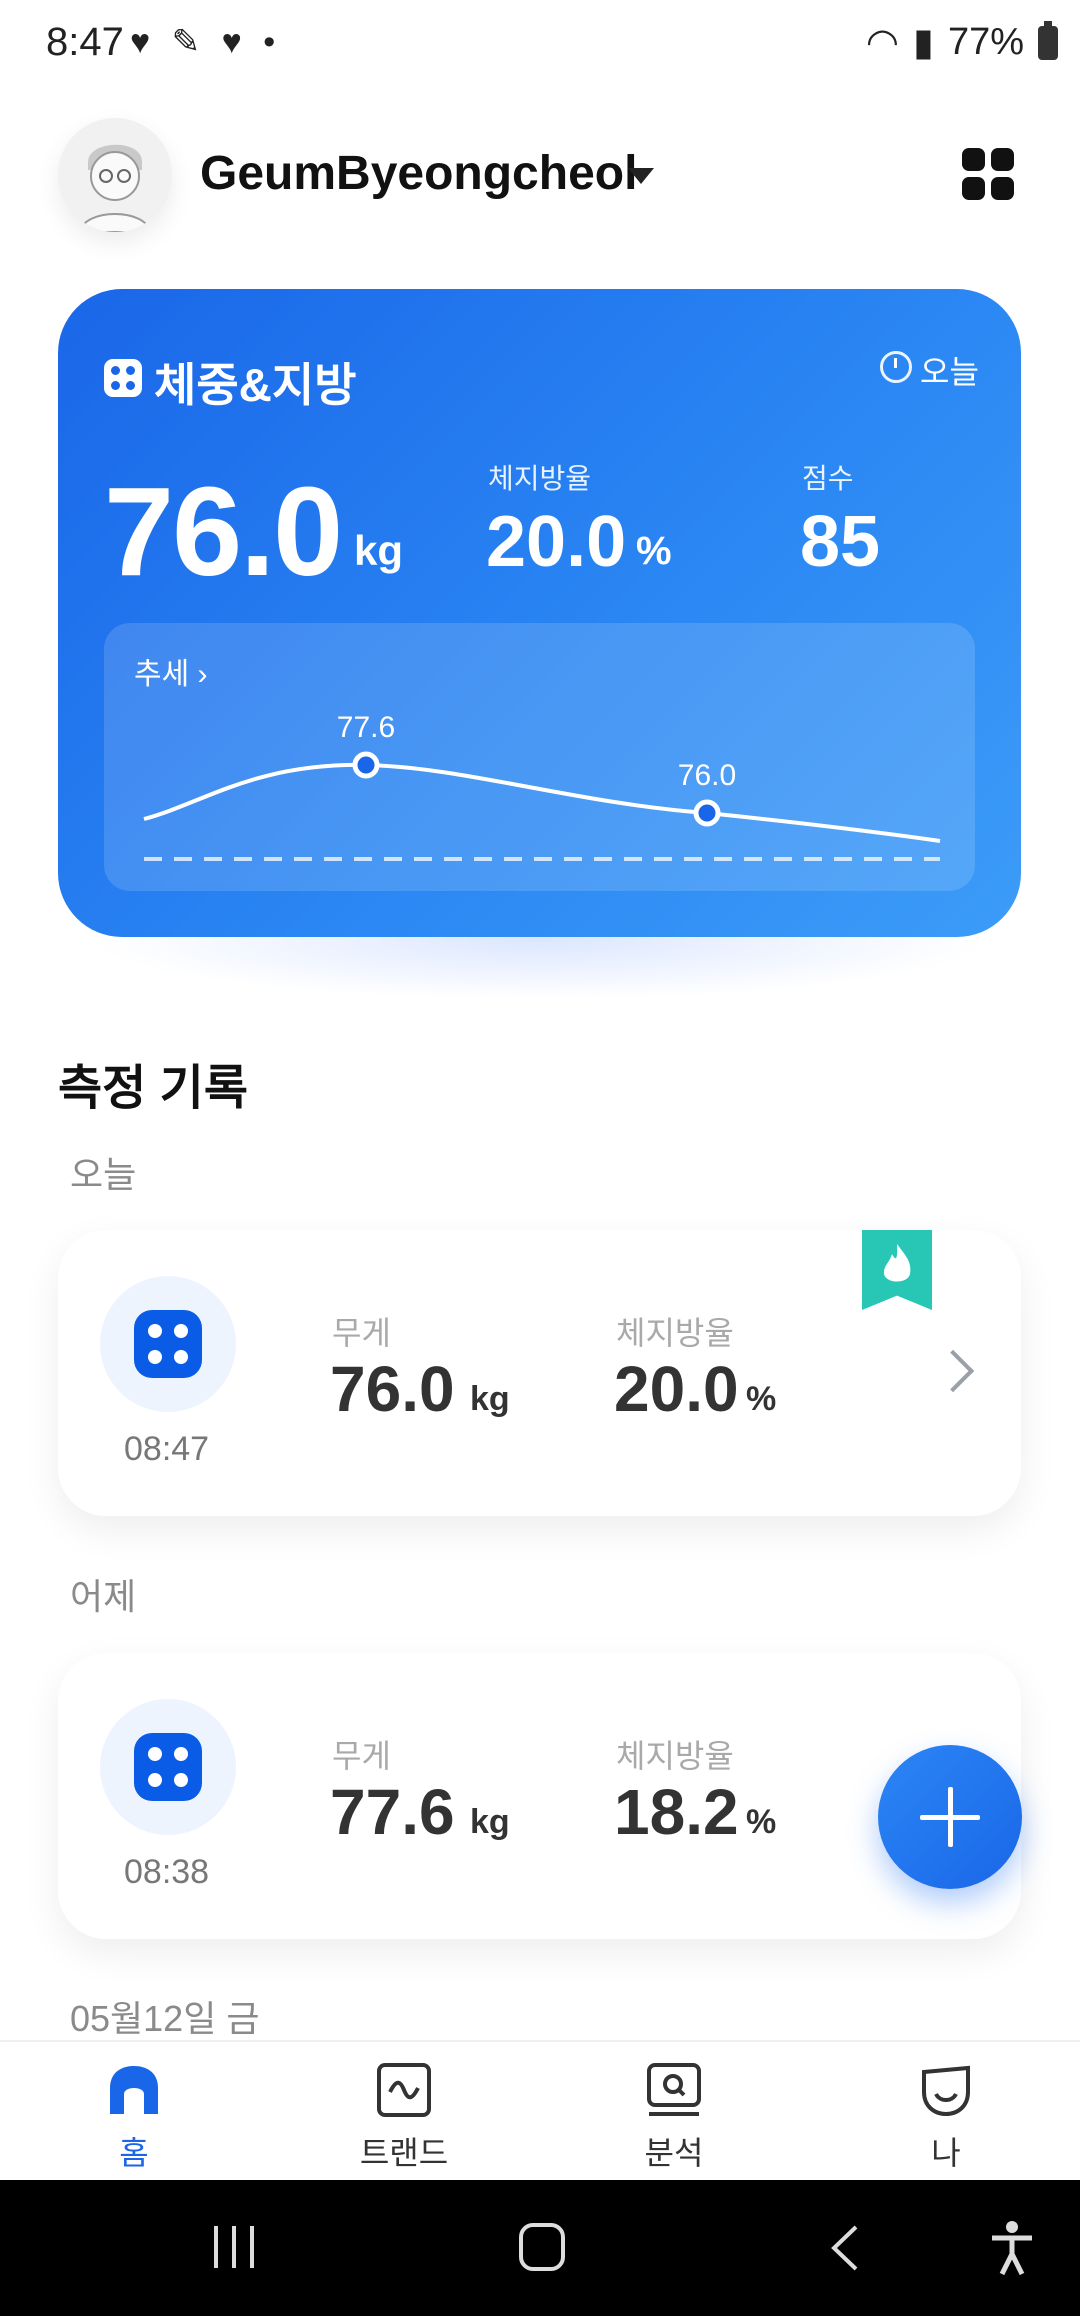 The height and width of the screenshot is (2316, 1080). What do you see at coordinates (641, 176) in the screenshot?
I see `chevron-down-icon` at bounding box center [641, 176].